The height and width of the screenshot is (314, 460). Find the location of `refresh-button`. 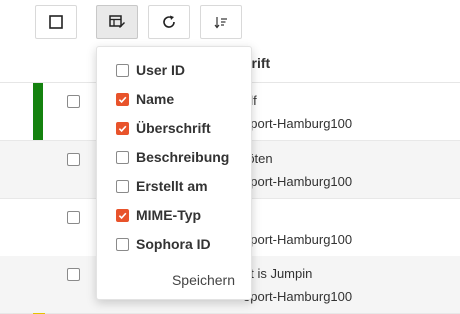

refresh-button is located at coordinates (169, 22).